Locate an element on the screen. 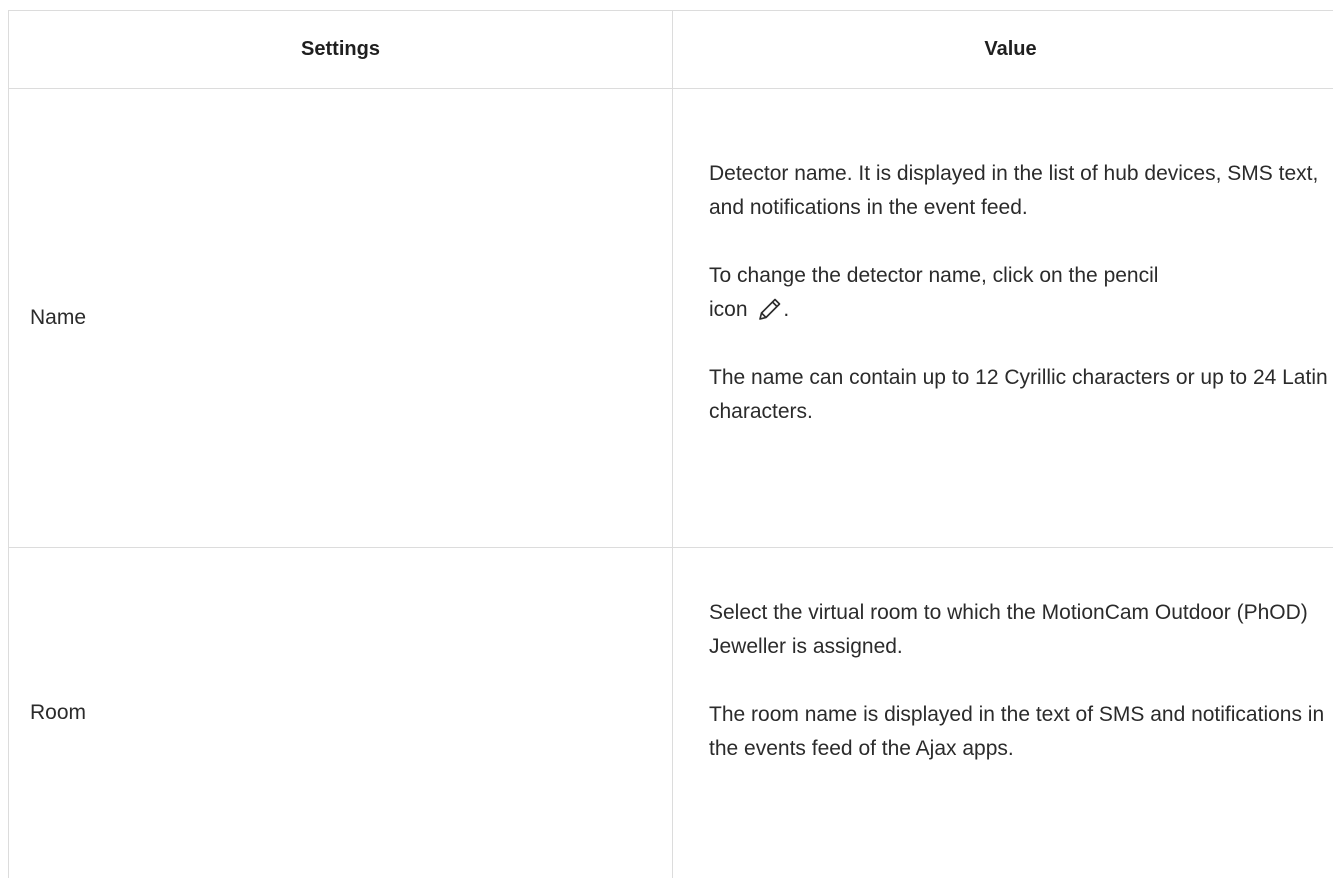 The width and height of the screenshot is (1333, 878). header-settings: Settings is located at coordinates (340, 49).